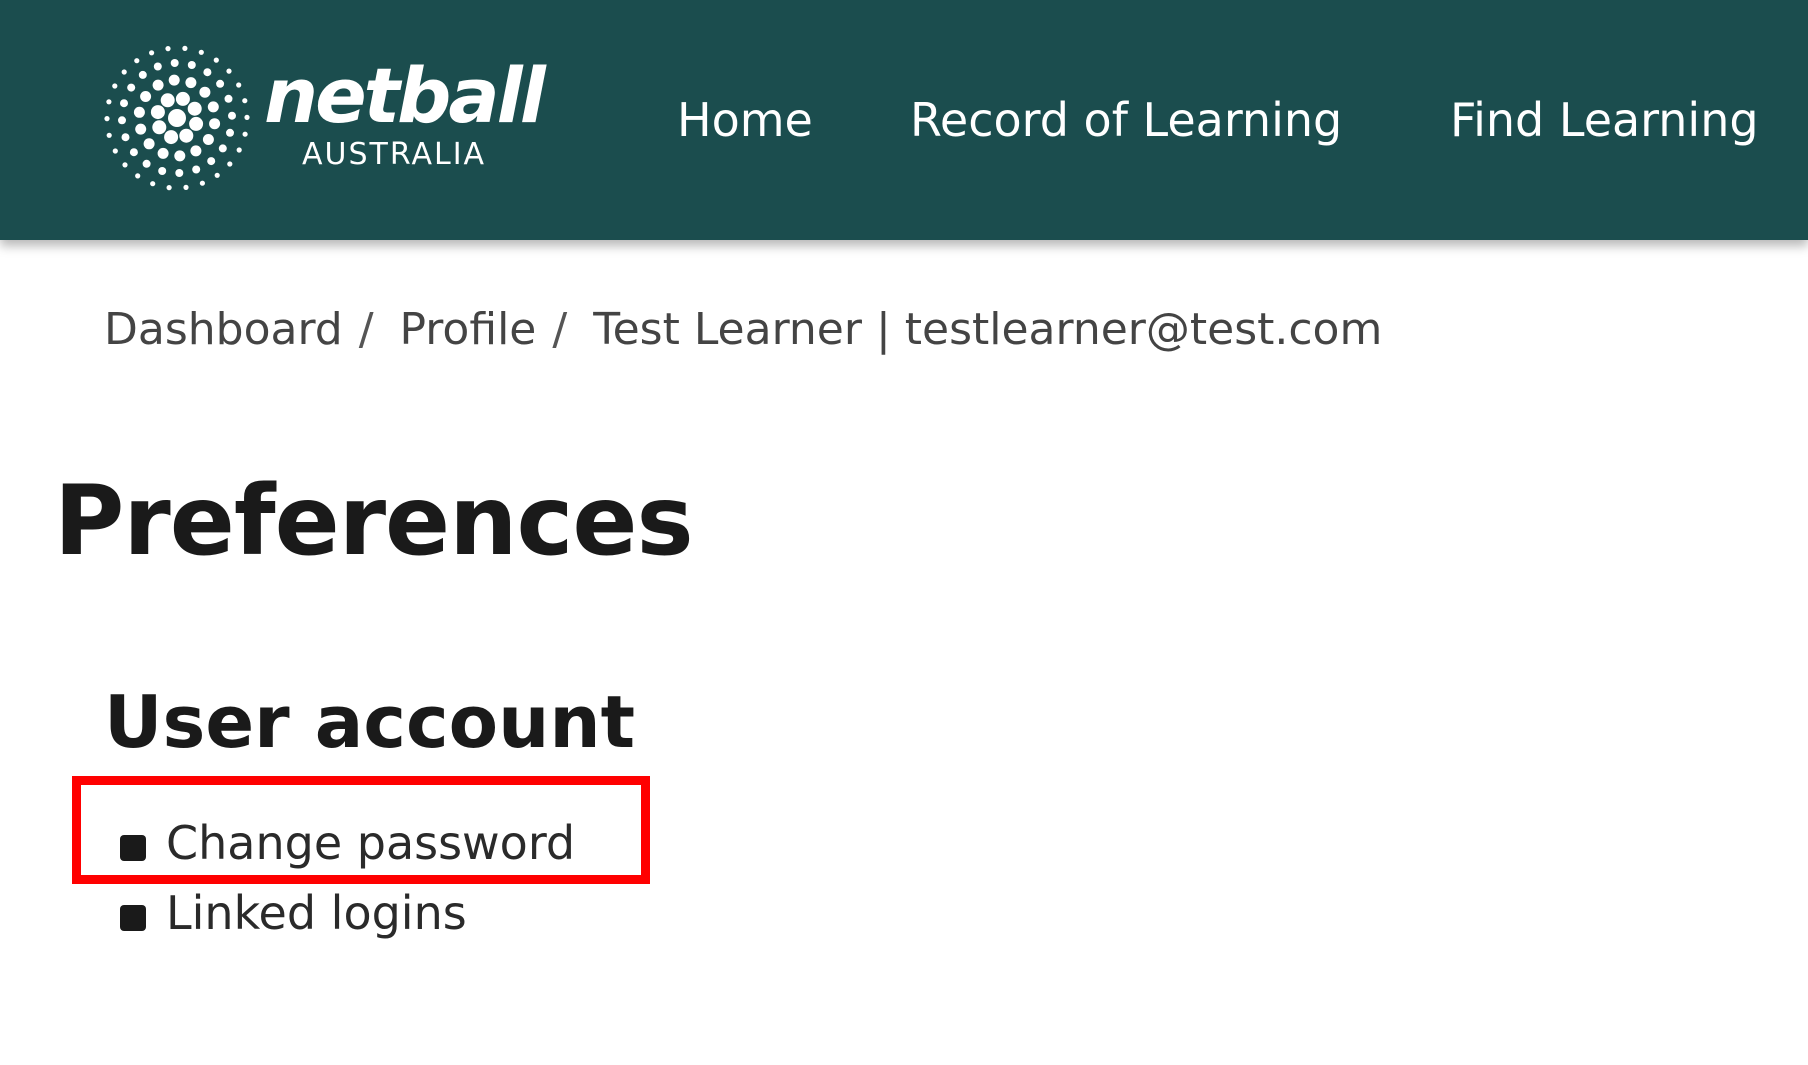 The image size is (1808, 1065). I want to click on highlight-annotation-box, so click(361, 830).